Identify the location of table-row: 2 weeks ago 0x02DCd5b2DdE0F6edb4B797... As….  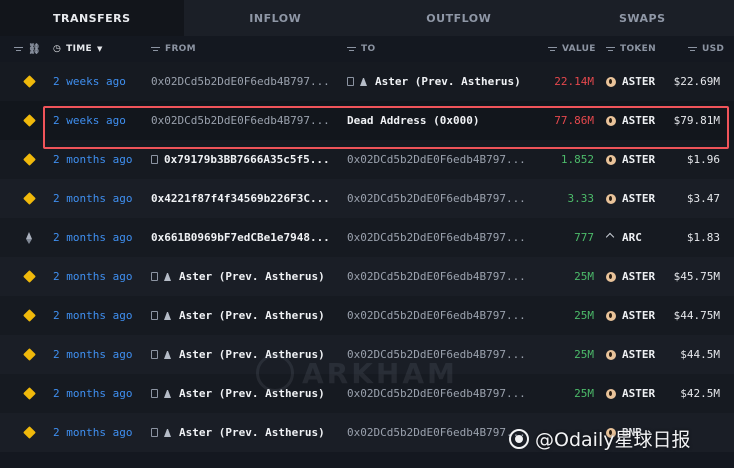
(367, 81).